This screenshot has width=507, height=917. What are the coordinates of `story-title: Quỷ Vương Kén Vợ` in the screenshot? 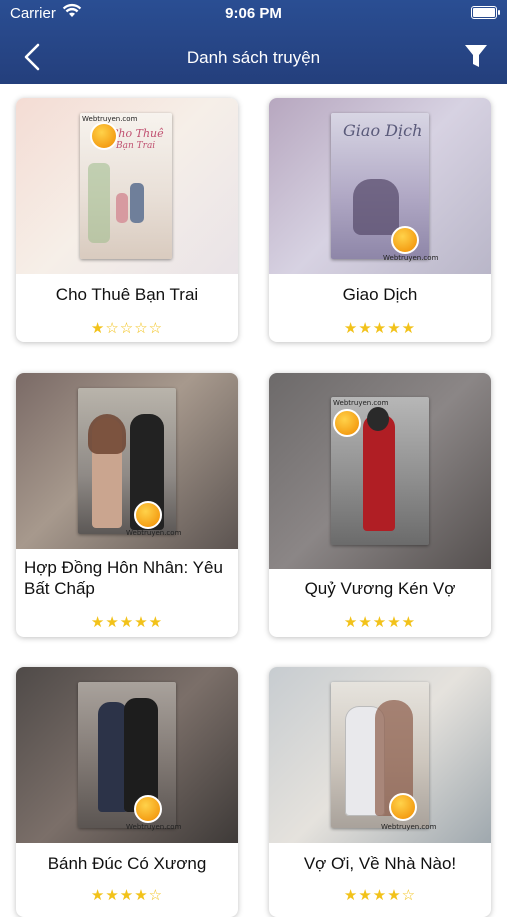 It's located at (380, 588).